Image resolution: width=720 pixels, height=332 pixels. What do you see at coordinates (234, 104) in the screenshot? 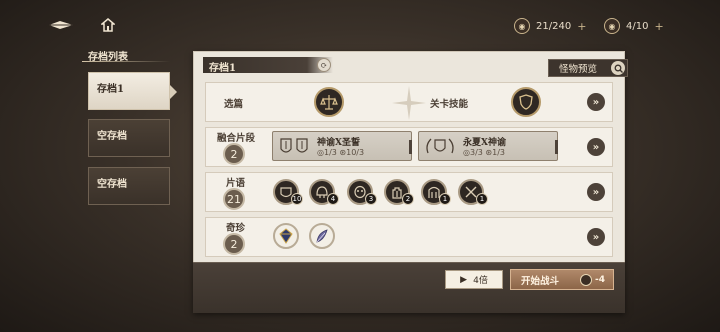
I see `select-chapter-label: 选篇` at bounding box center [234, 104].